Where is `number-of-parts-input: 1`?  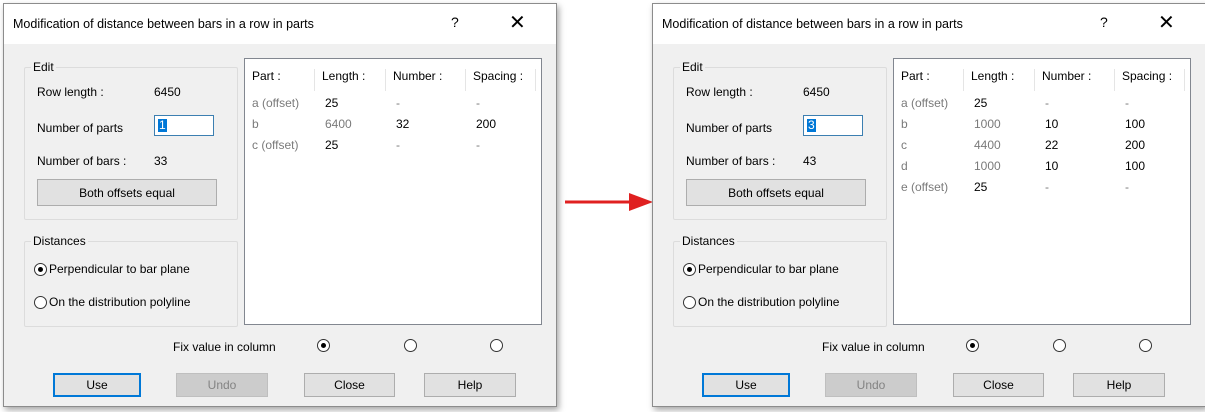 number-of-parts-input: 1 is located at coordinates (184, 125).